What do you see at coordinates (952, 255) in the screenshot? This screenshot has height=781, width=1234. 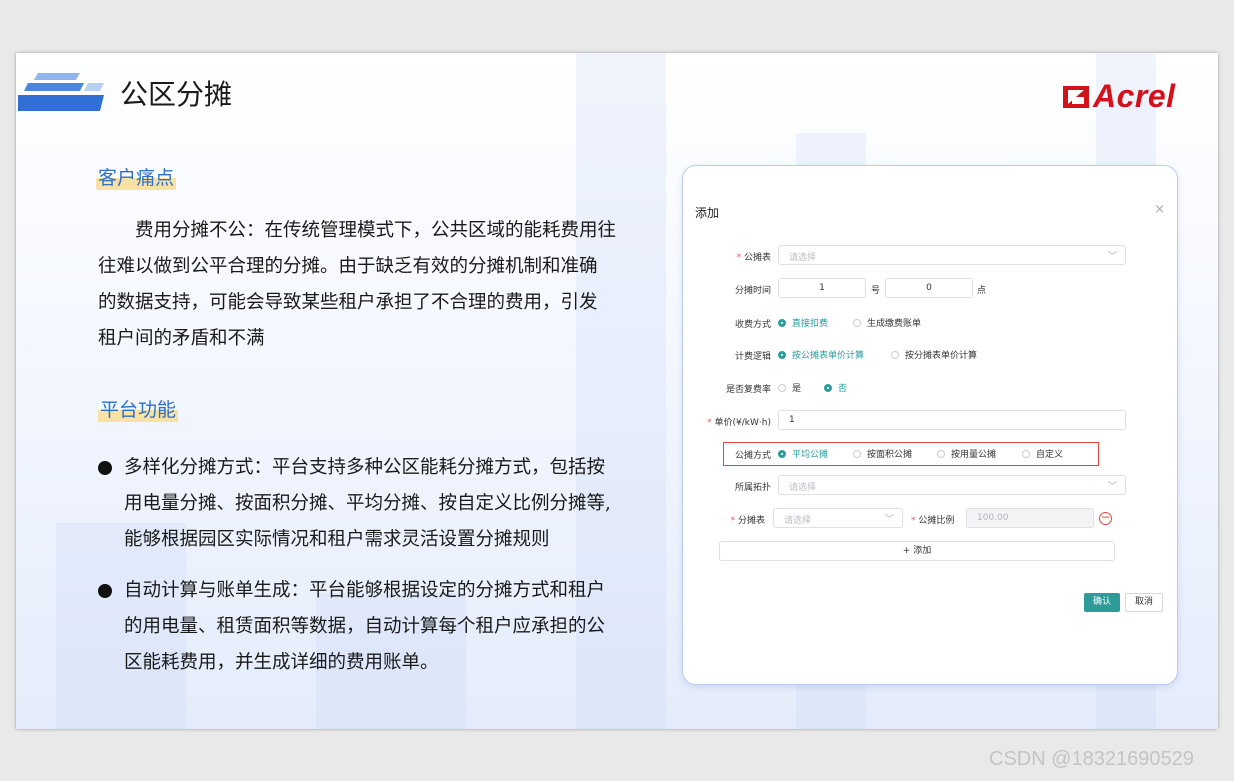 I see `gongtanbiao-select: 请选择 ﹀` at bounding box center [952, 255].